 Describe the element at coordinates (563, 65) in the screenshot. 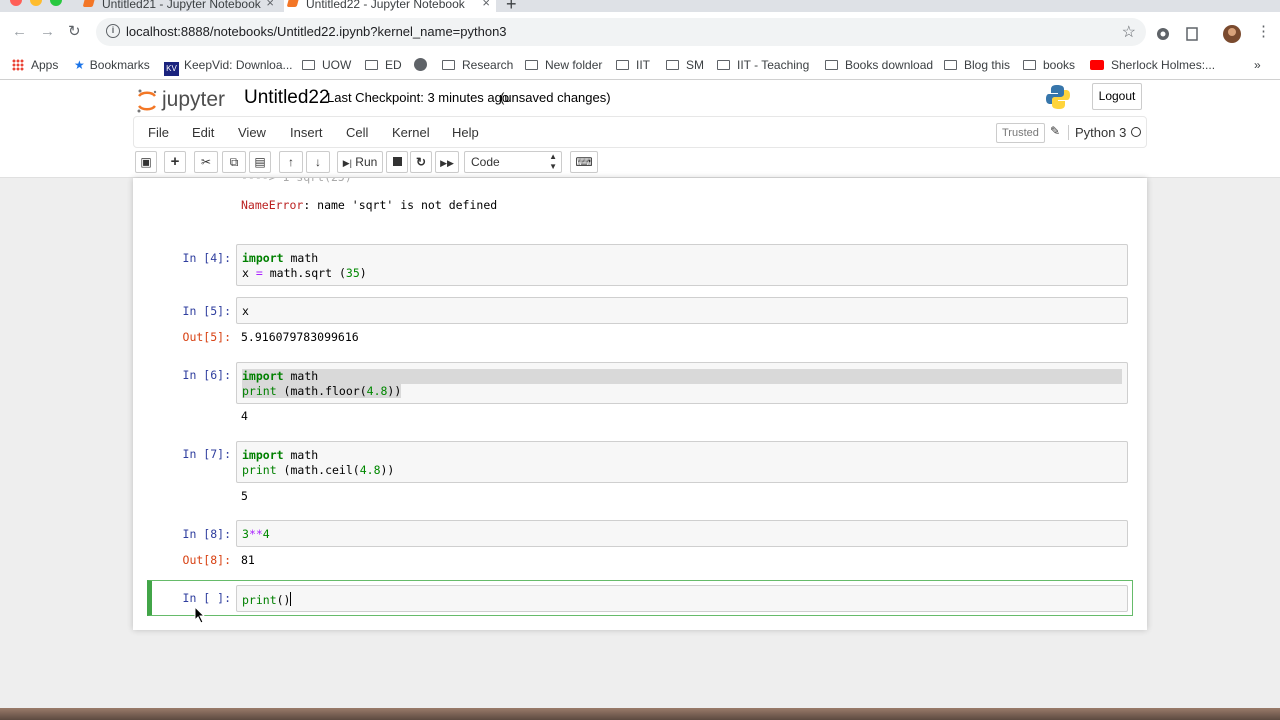

I see `bookmark-new-folder: New folder` at that location.